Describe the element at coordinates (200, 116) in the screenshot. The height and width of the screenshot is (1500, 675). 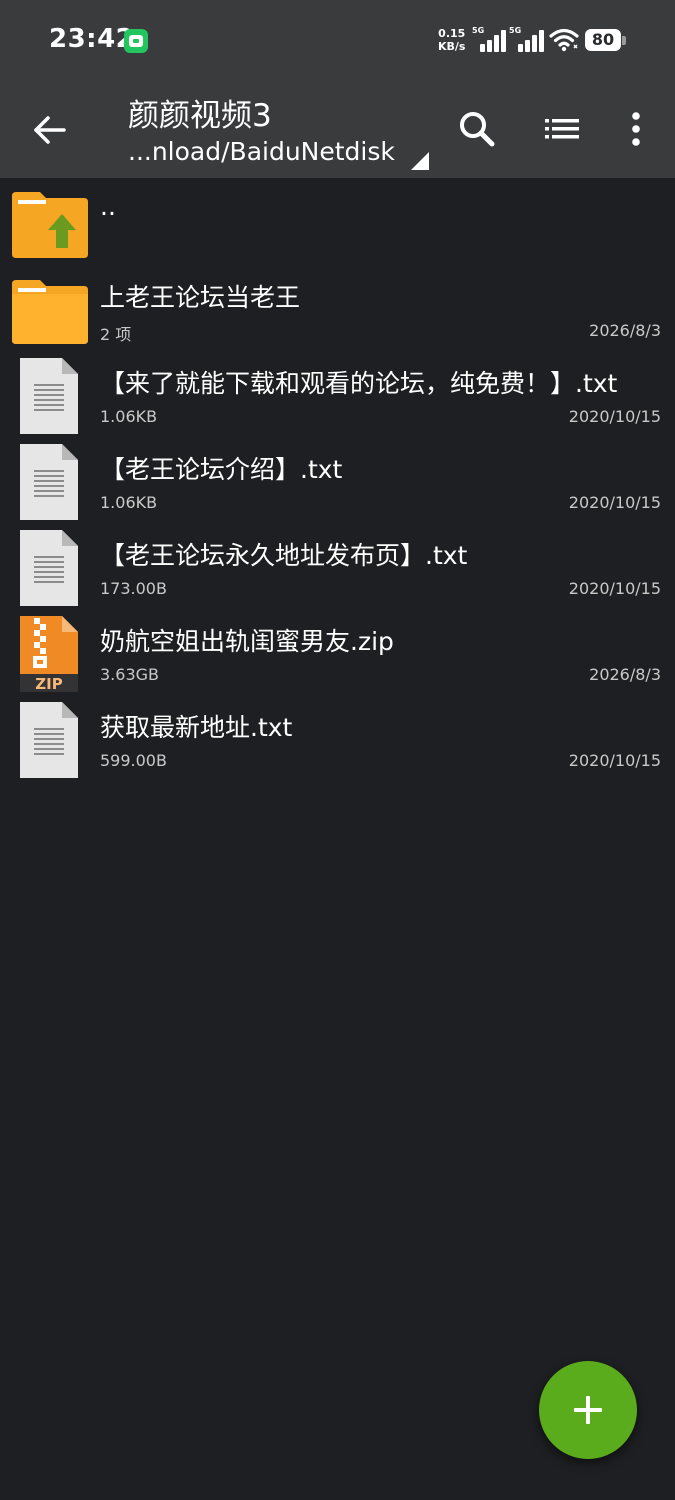
I see `folder-title: 颜颜视频3` at that location.